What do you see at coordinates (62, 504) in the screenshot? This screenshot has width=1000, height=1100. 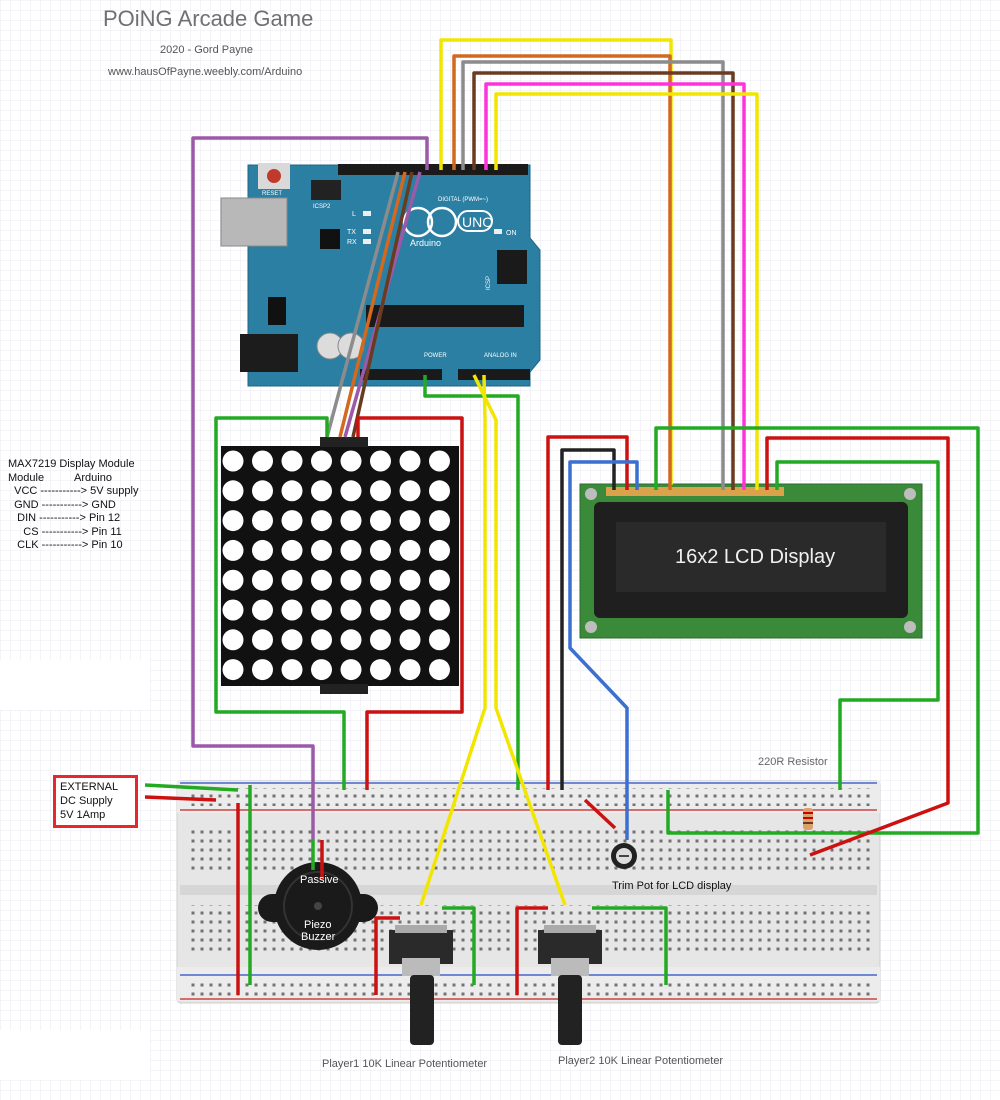 I see `legend-row: GND -----------> GND` at bounding box center [62, 504].